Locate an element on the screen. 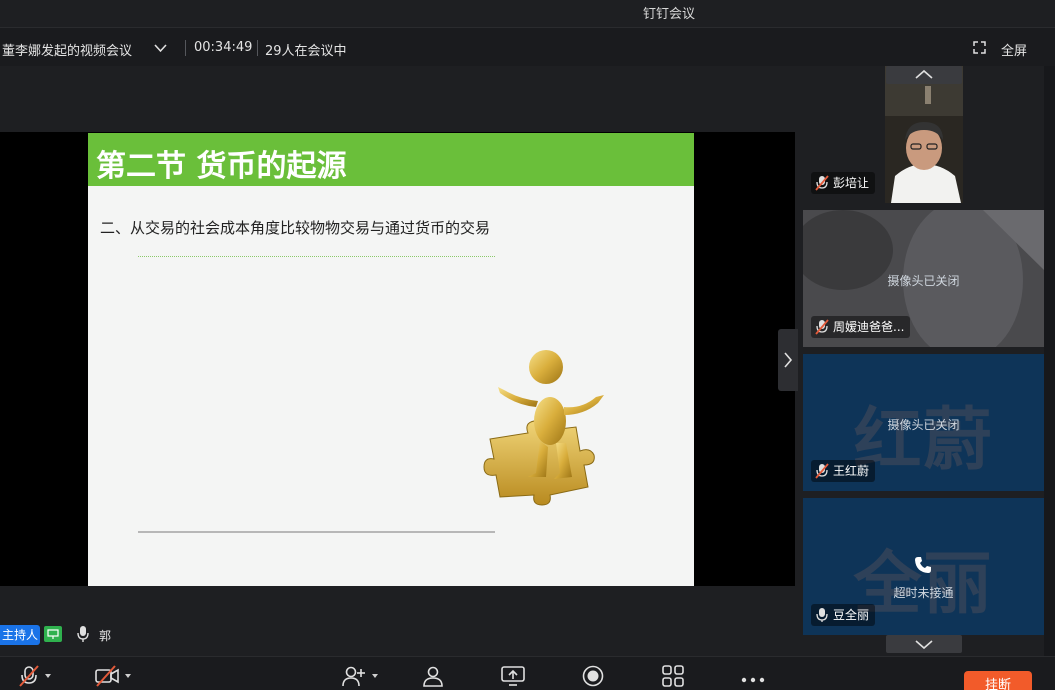  scroll-up-button is located at coordinates (924, 75).